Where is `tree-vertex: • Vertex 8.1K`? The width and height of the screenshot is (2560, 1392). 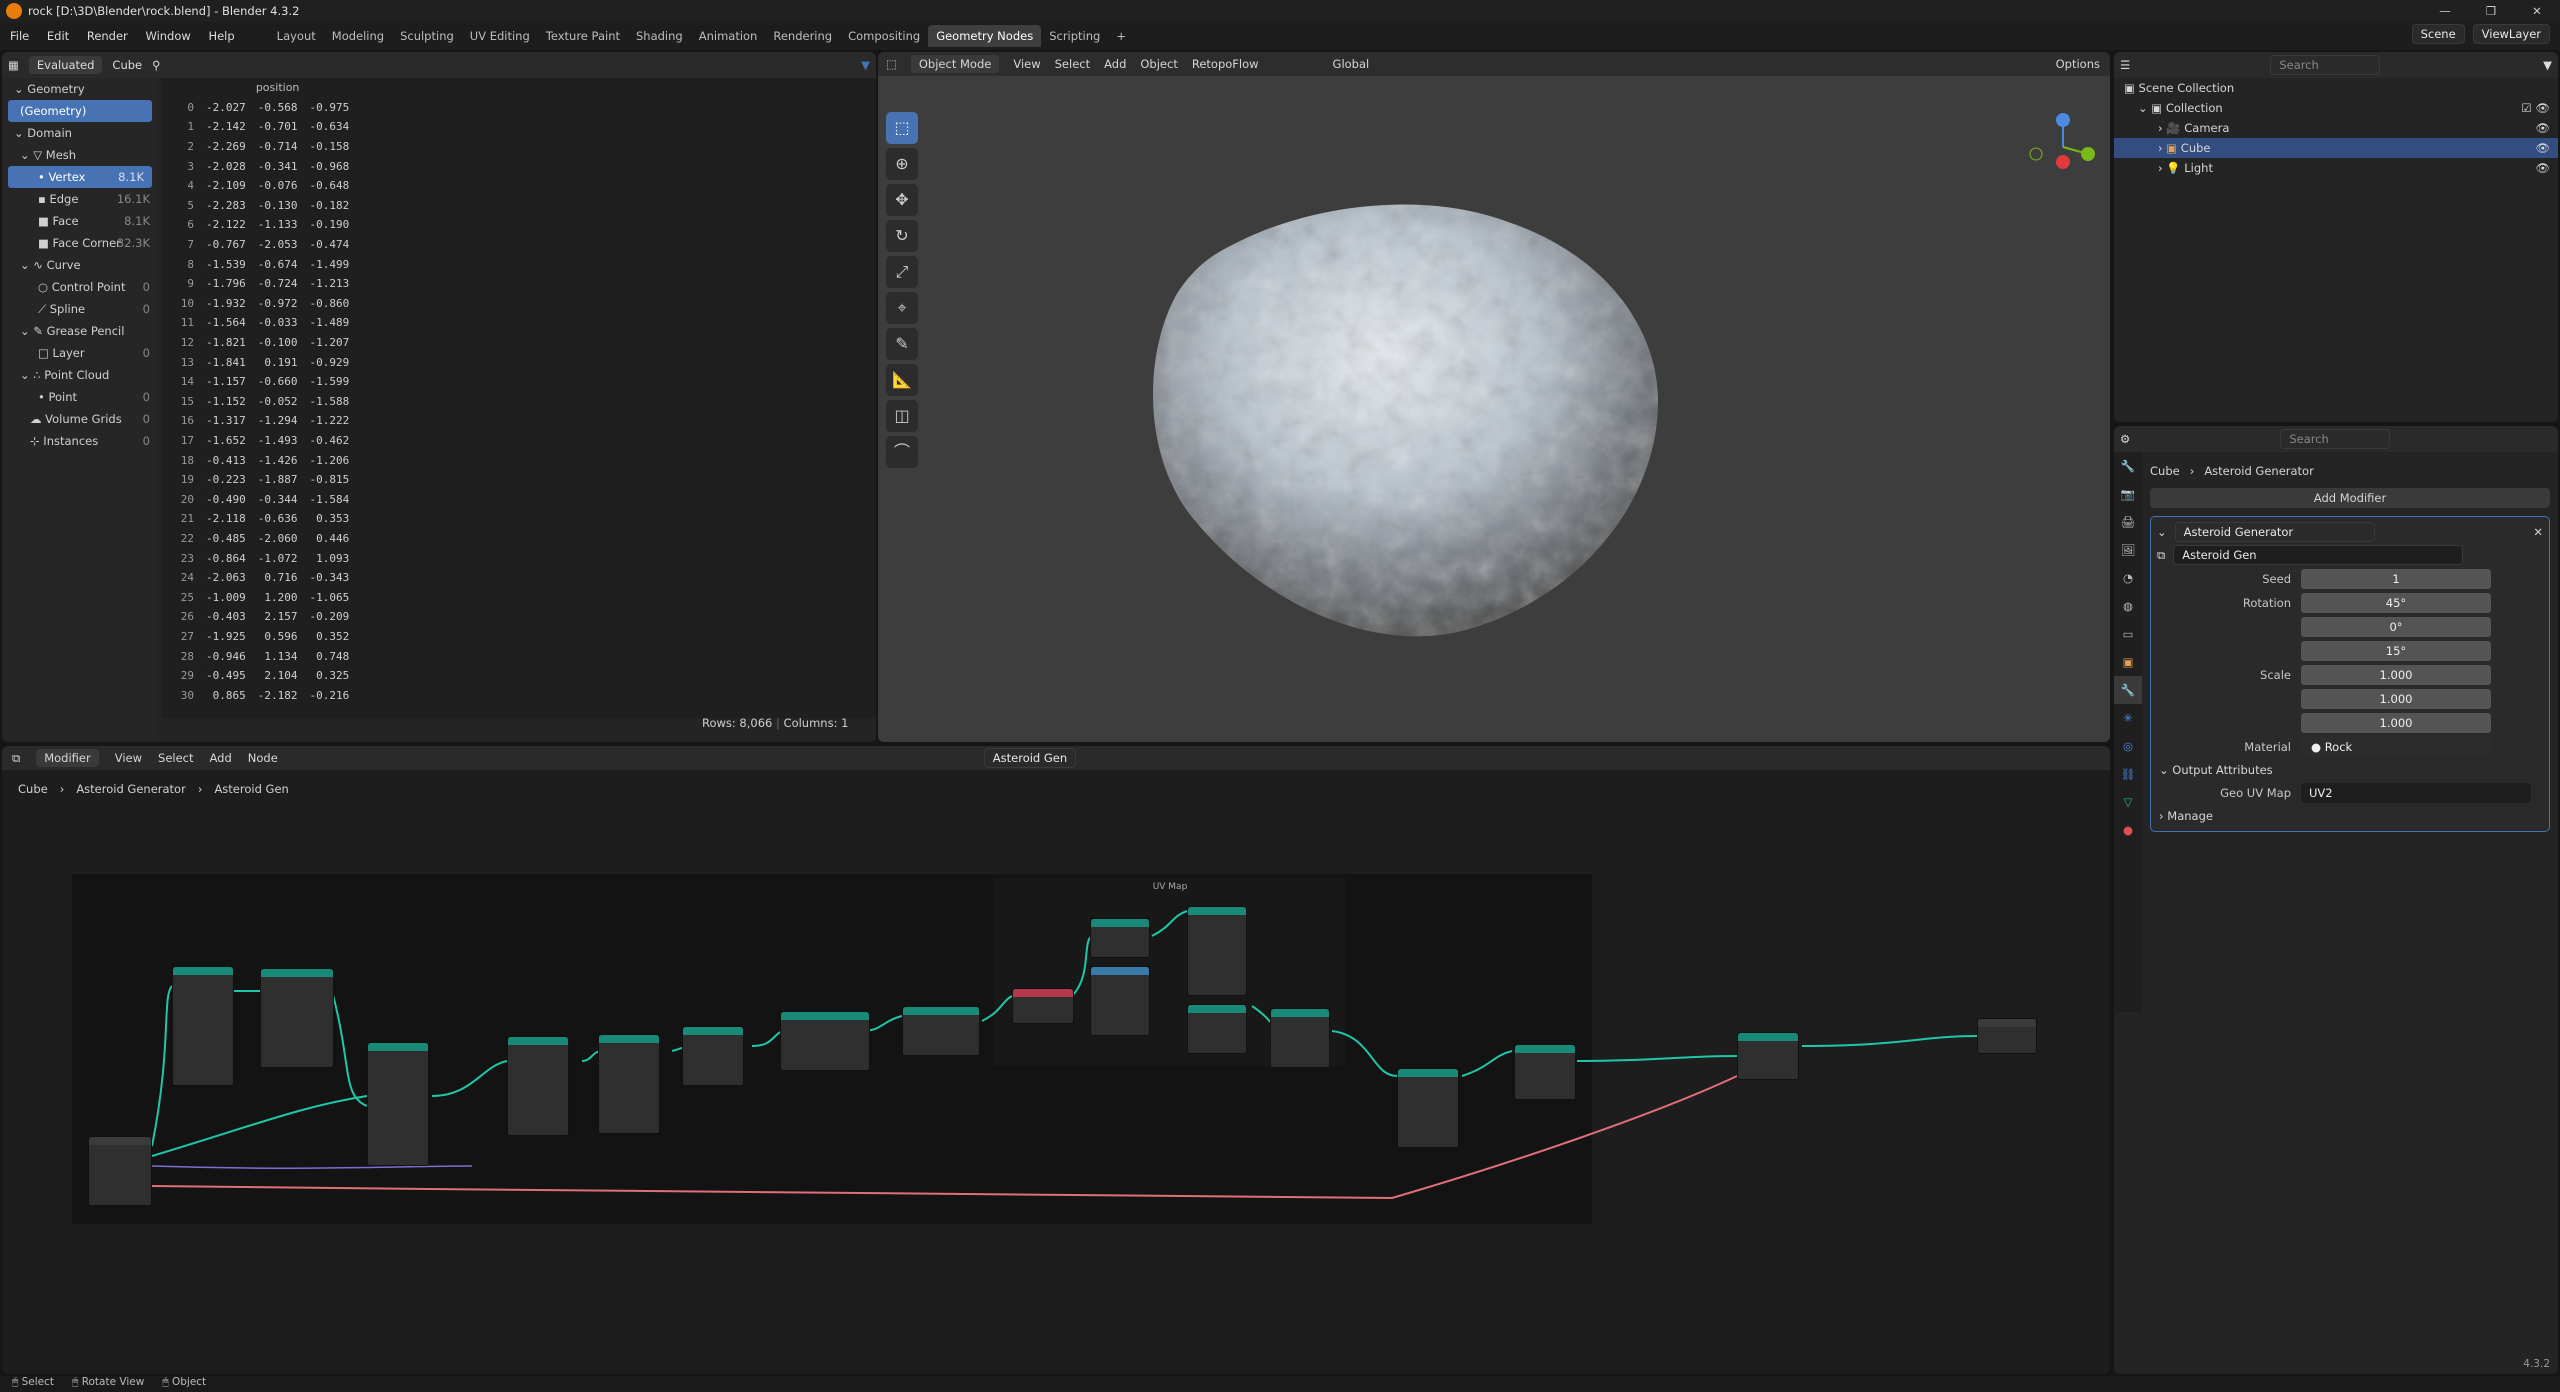 tree-vertex: • Vertex 8.1K is located at coordinates (80, 177).